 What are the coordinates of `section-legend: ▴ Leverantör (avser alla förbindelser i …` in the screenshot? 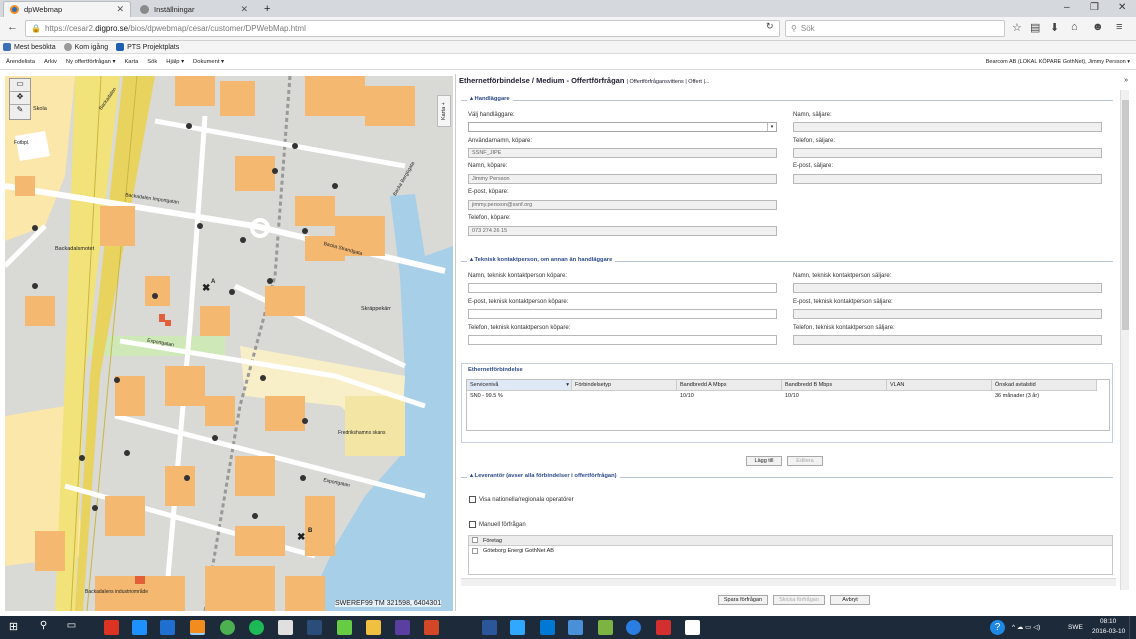 It's located at (543, 476).